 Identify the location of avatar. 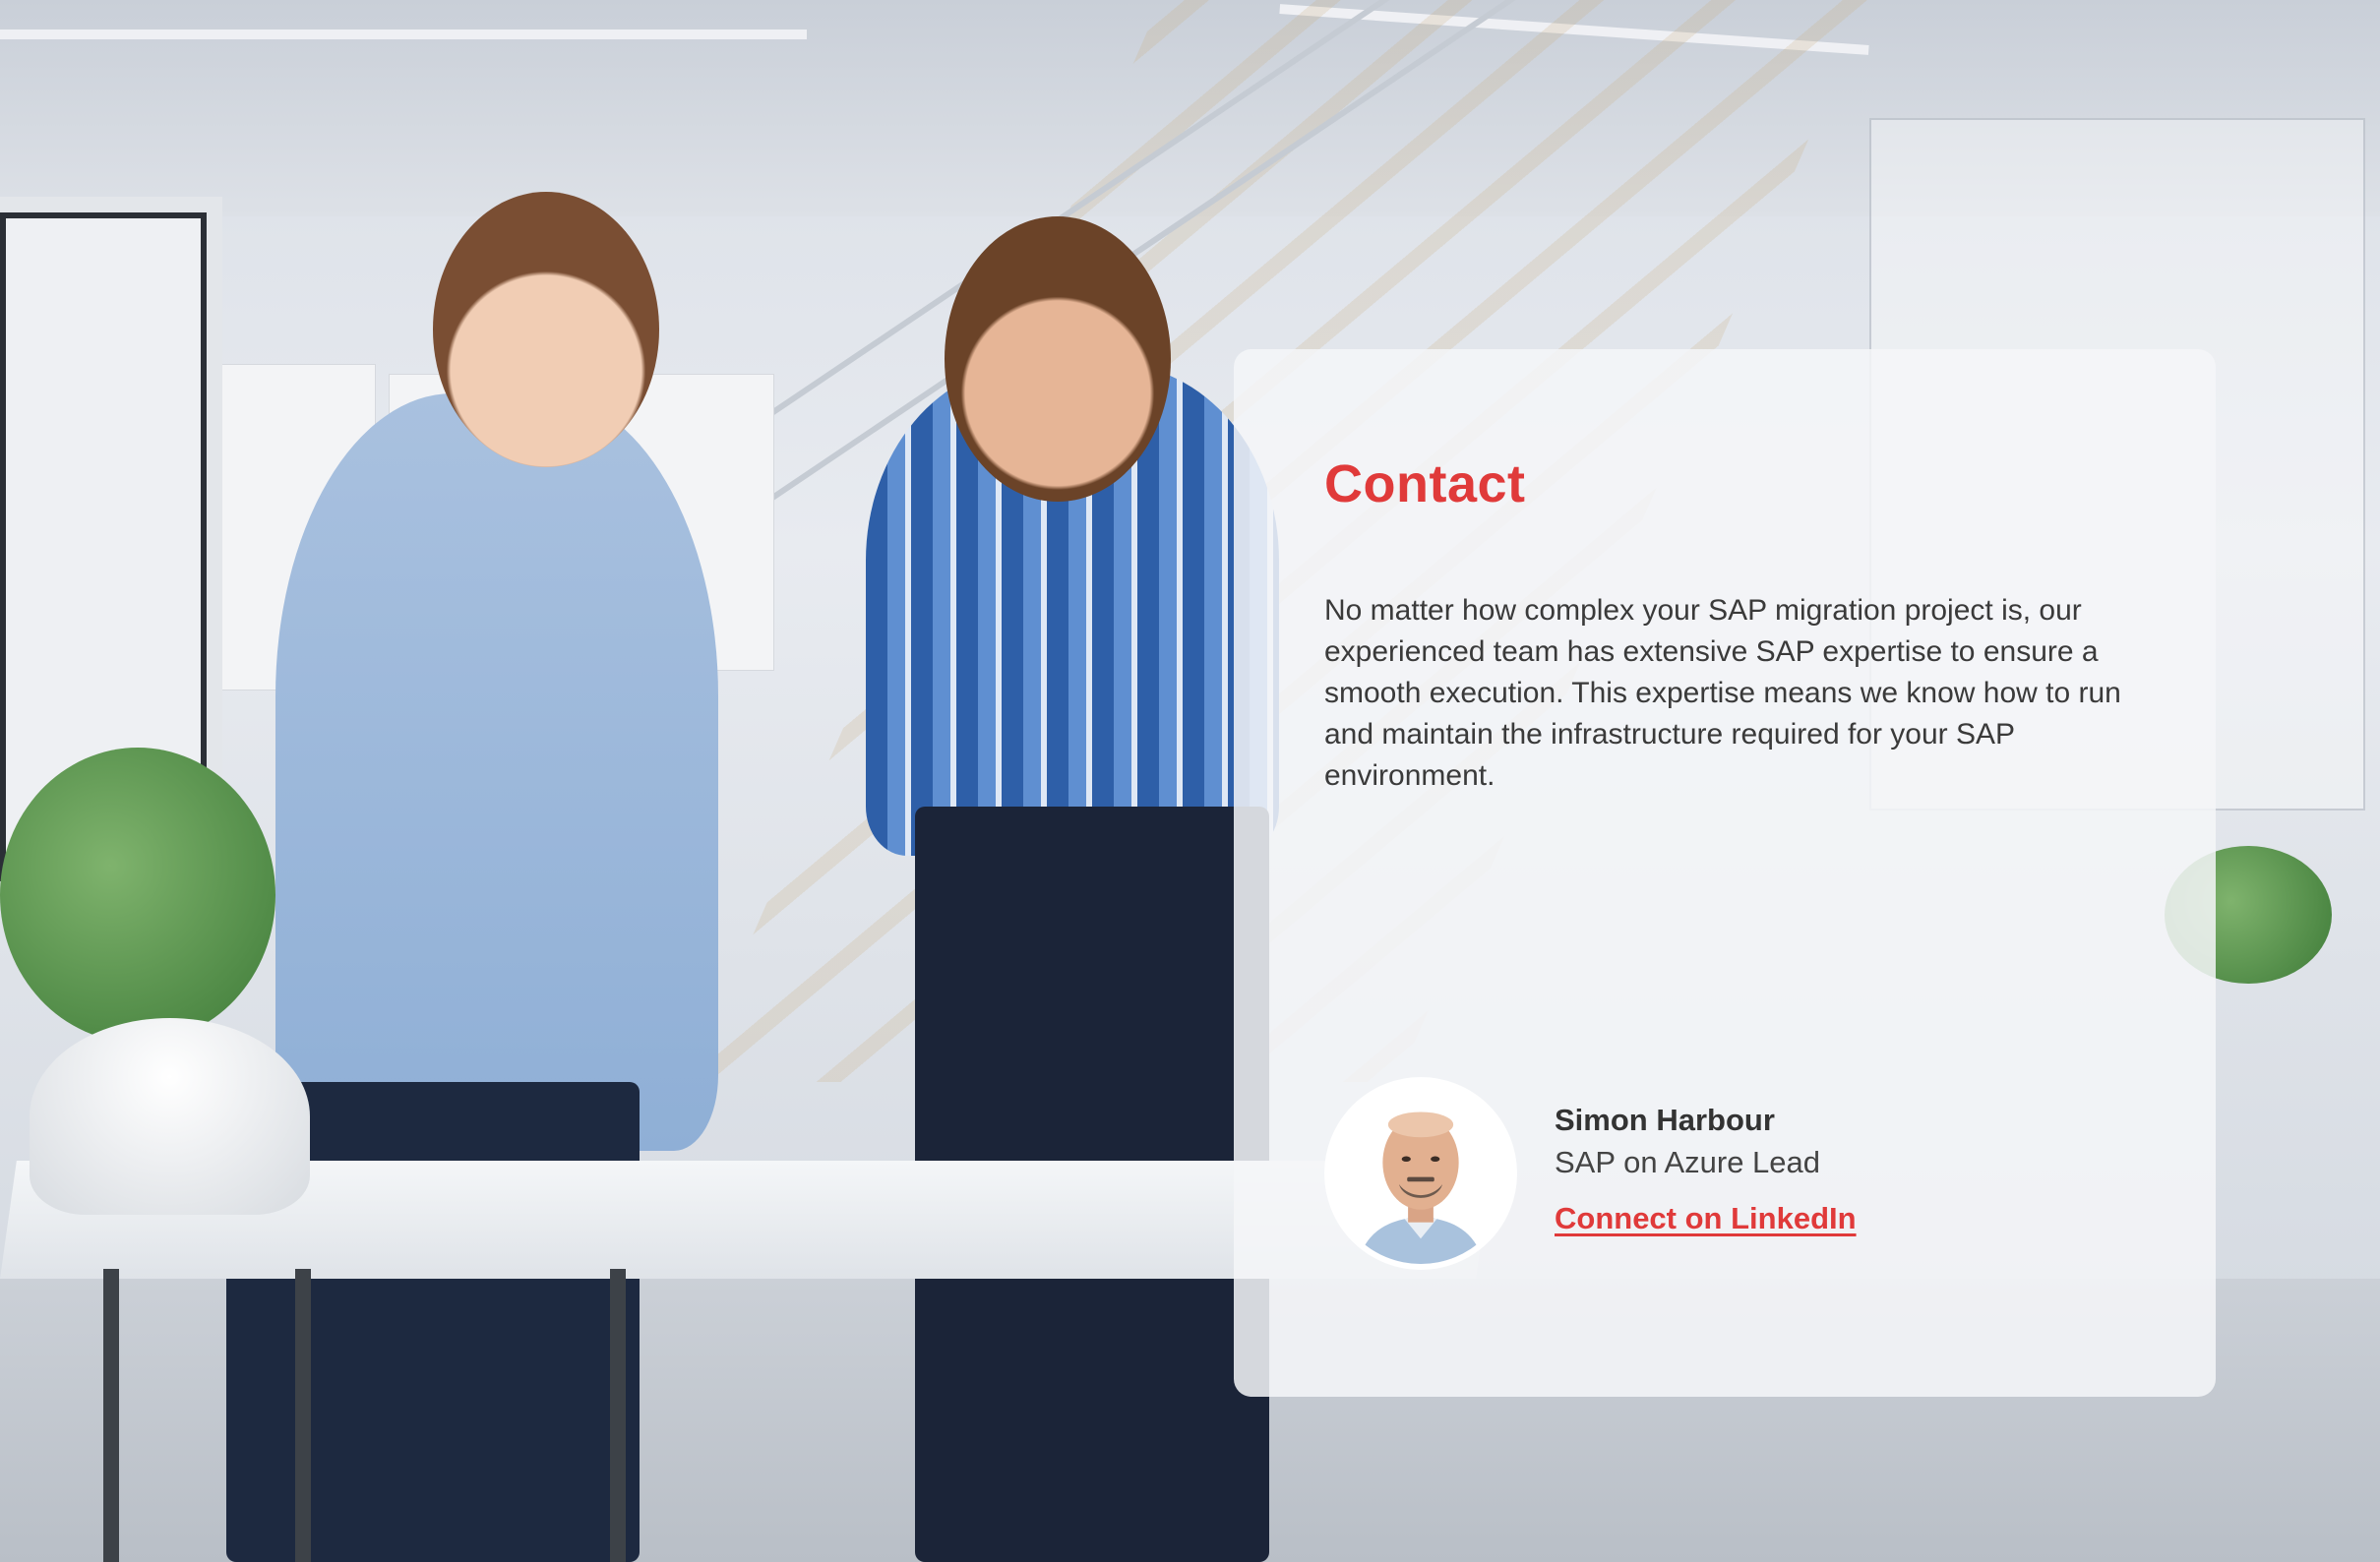
(1420, 1174).